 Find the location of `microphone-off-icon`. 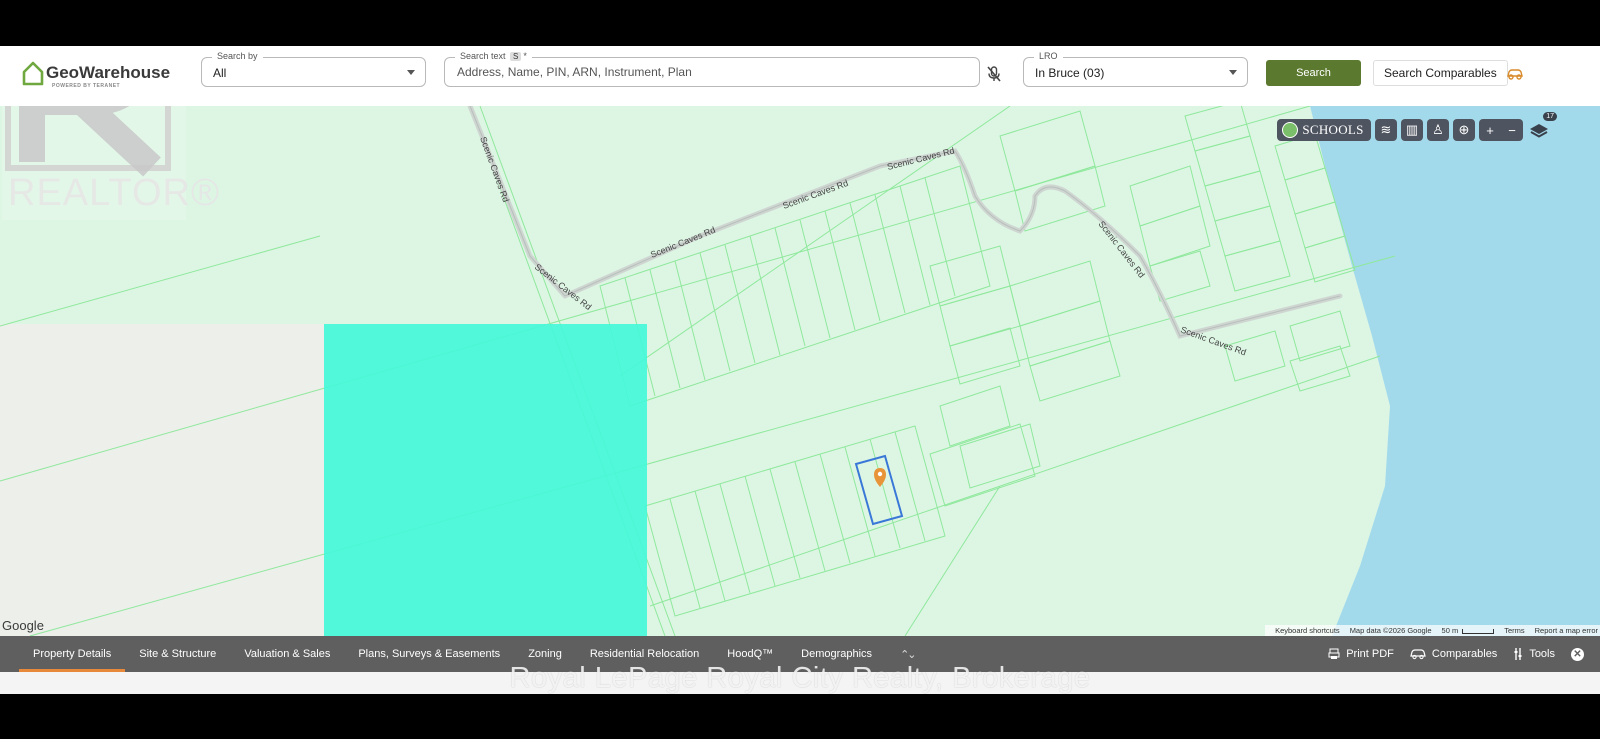

microphone-off-icon is located at coordinates (994, 74).